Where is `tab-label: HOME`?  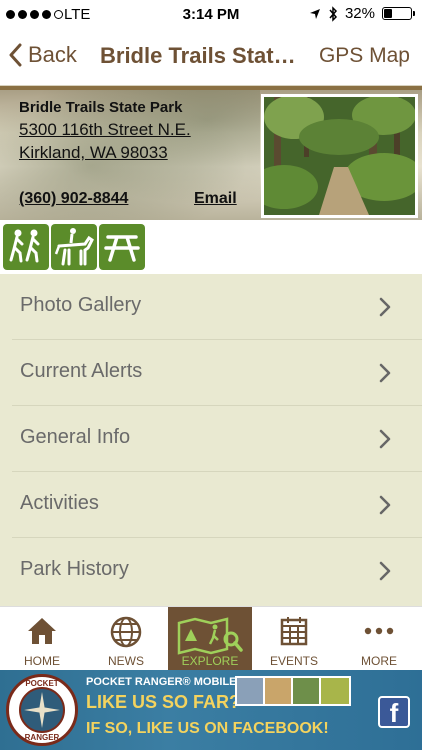
tab-label: HOME is located at coordinates (42, 661).